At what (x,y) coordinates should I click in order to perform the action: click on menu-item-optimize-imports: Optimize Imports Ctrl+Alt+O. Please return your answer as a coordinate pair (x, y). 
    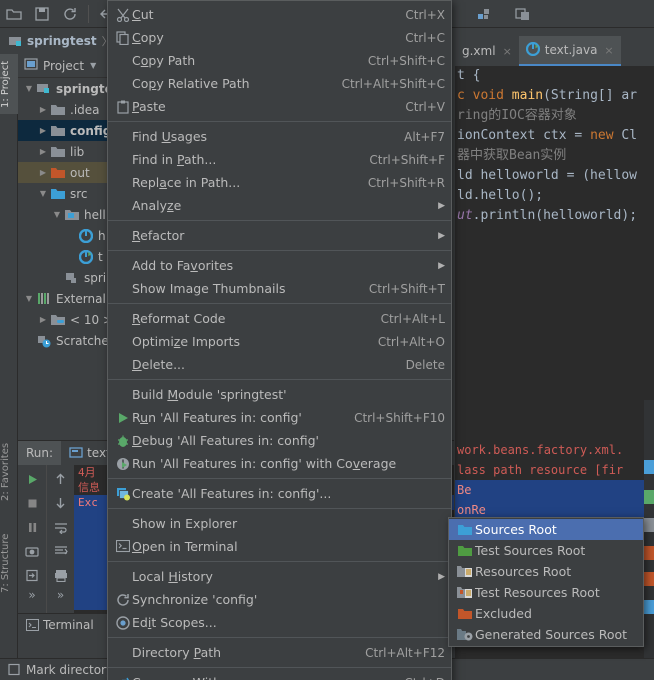
    Looking at the image, I should click on (279, 341).